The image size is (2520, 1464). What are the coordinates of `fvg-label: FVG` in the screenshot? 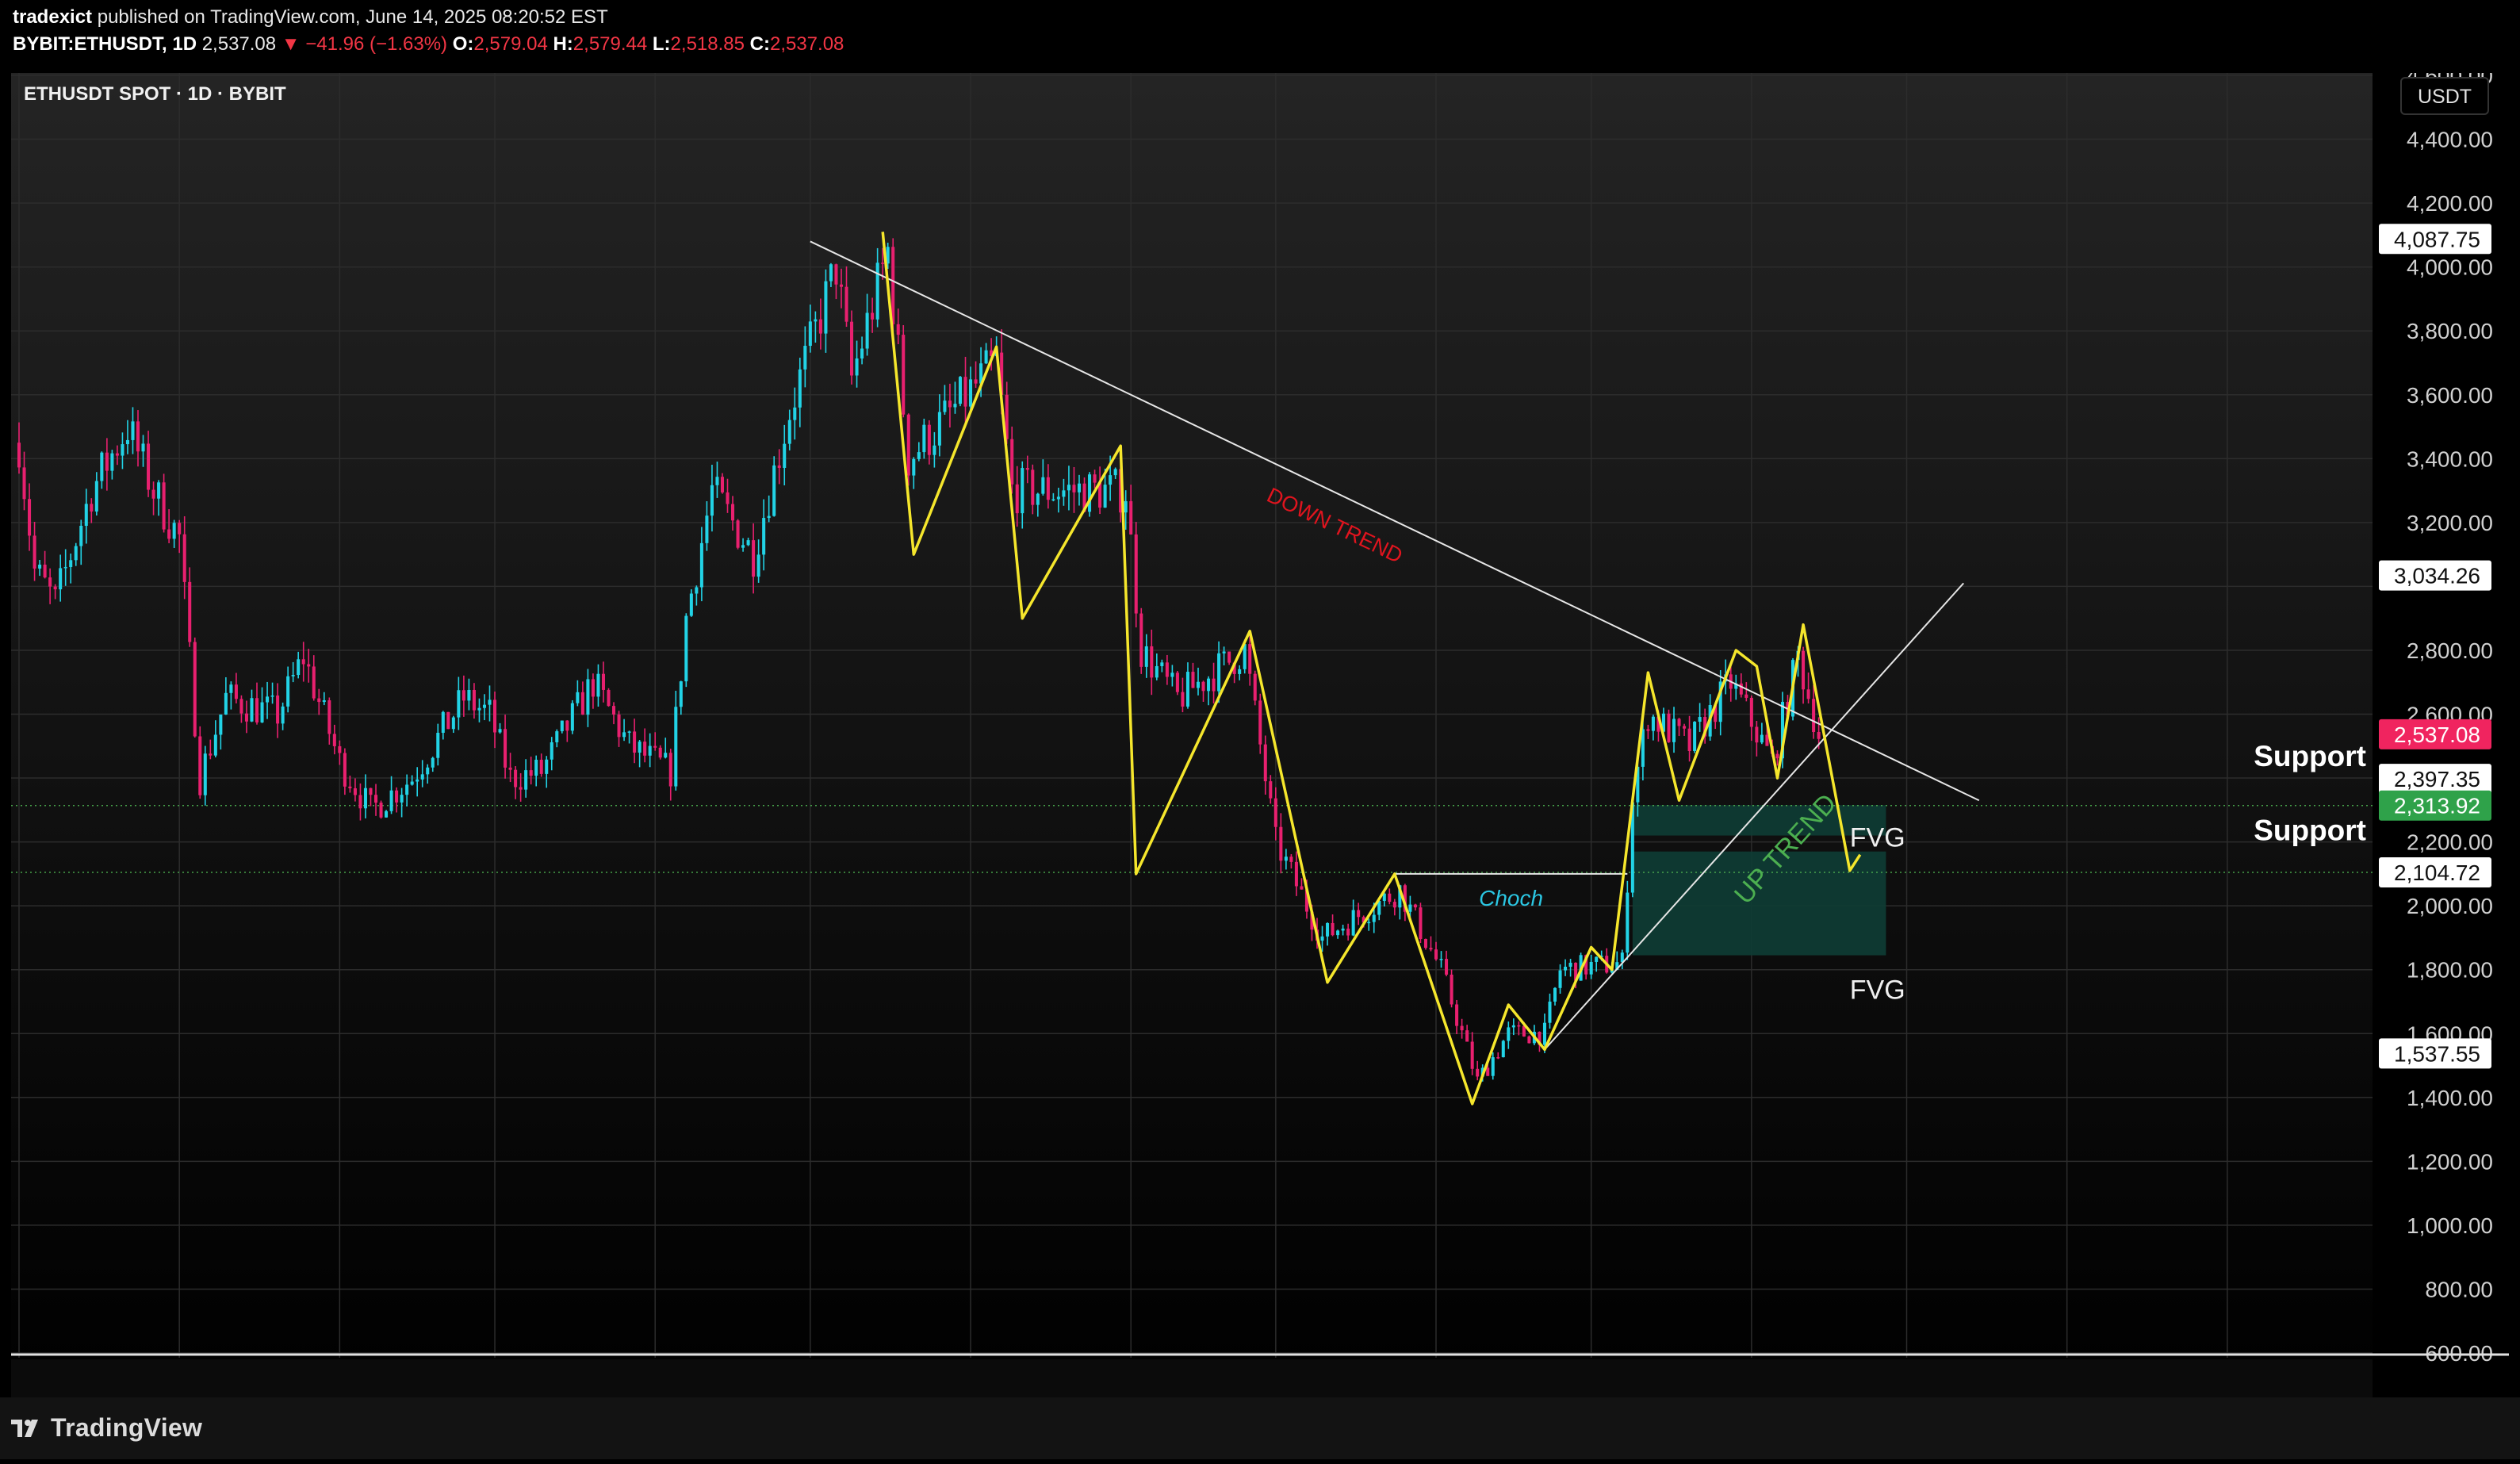 It's located at (1877, 838).